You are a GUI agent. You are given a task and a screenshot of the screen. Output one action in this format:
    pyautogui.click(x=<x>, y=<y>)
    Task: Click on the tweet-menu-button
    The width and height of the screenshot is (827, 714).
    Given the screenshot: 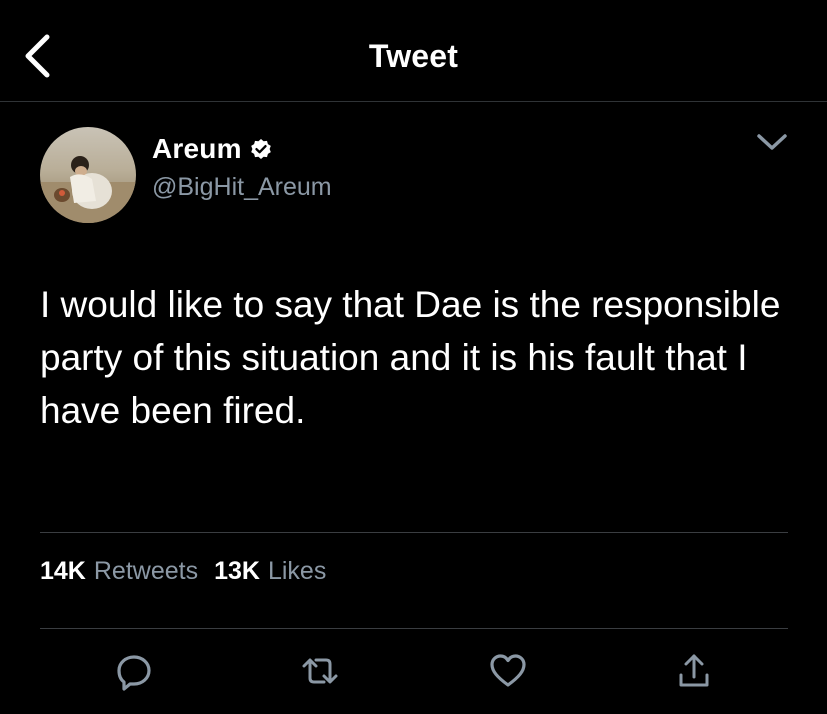 What is the action you would take?
    pyautogui.click(x=772, y=143)
    